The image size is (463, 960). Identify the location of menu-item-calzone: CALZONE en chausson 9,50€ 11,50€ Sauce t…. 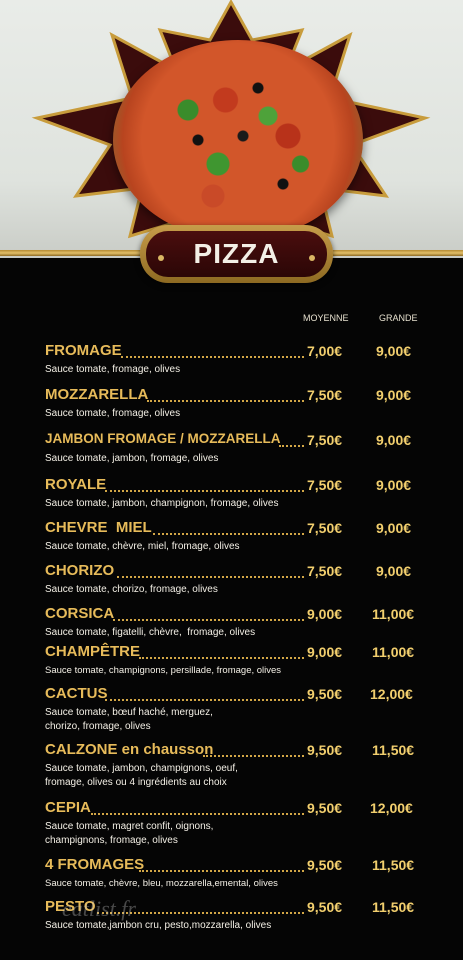
(240, 765).